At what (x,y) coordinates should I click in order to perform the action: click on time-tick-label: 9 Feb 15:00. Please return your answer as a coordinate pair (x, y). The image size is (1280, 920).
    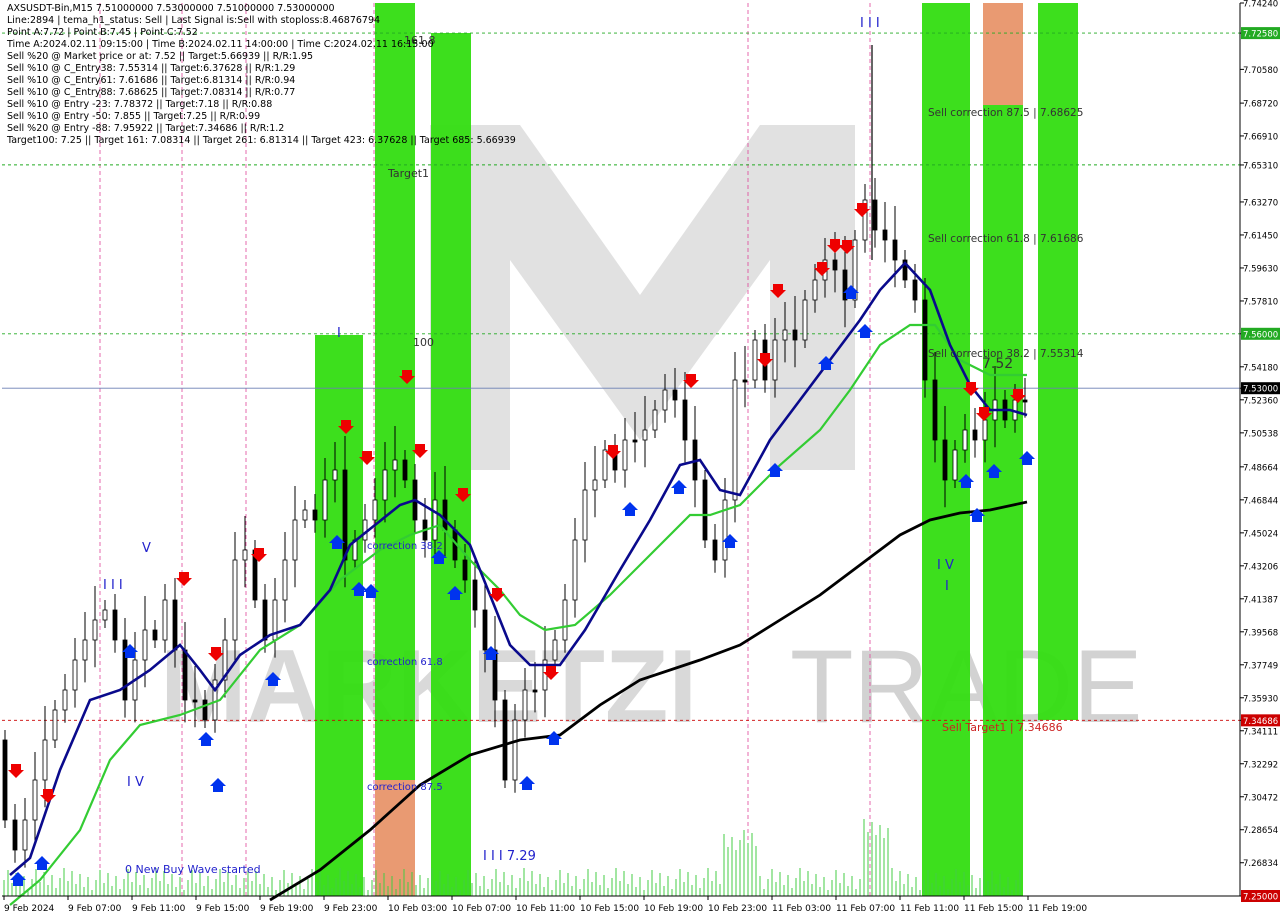
    Looking at the image, I should click on (223, 909).